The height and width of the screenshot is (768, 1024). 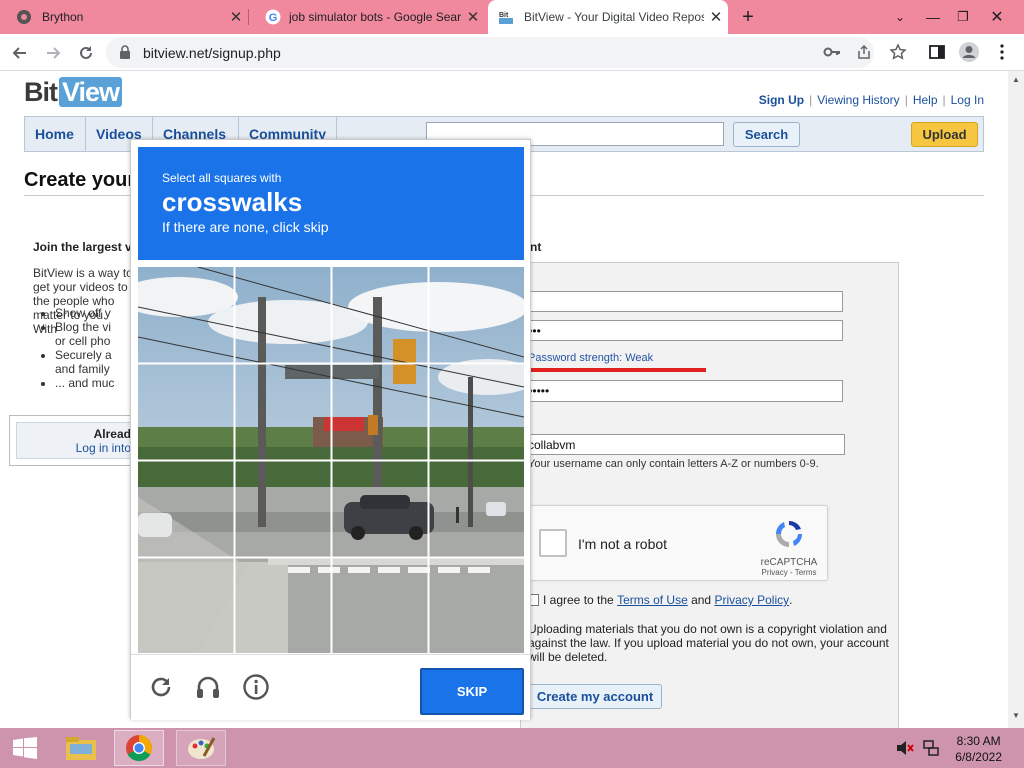 I want to click on brython-favicon-icon, so click(x=24, y=17).